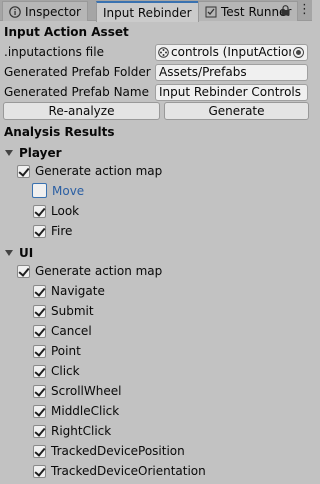  Describe the element at coordinates (59, 132) in the screenshot. I see `results-title: Analysis Results` at that location.